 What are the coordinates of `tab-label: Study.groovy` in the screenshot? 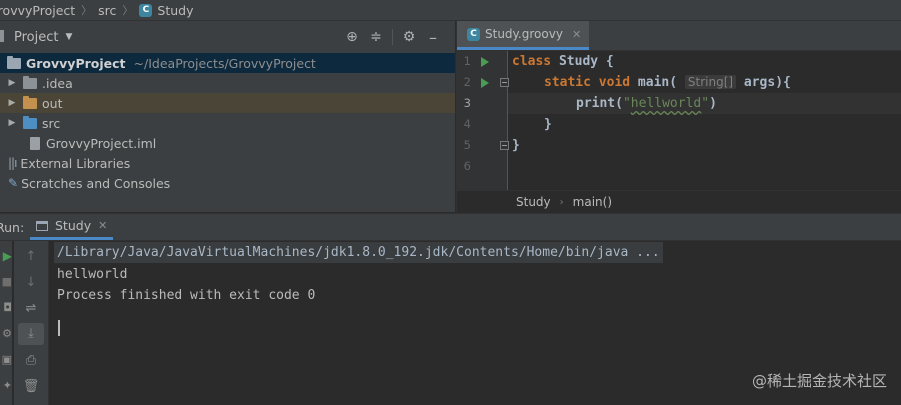 It's located at (524, 34).